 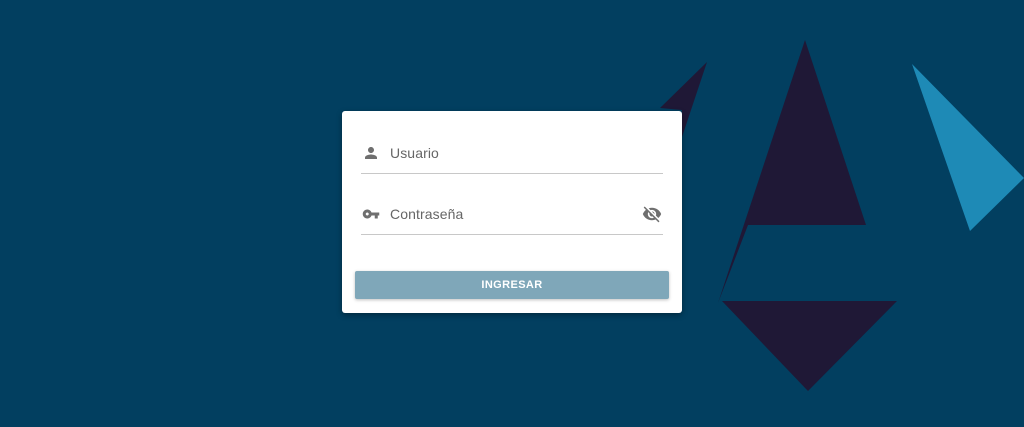 What do you see at coordinates (371, 153) in the screenshot?
I see `user-icon` at bounding box center [371, 153].